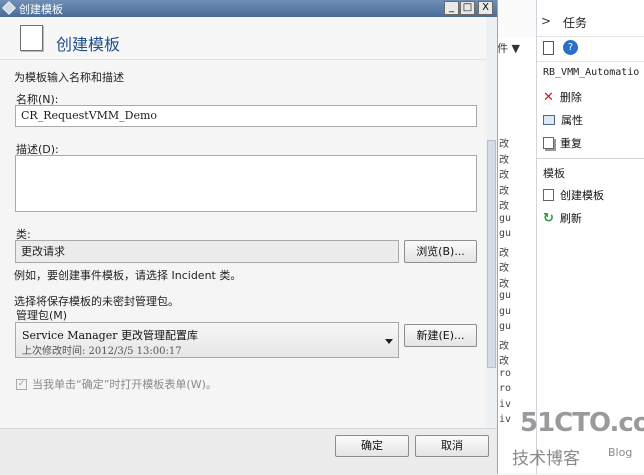  What do you see at coordinates (451, 8) in the screenshot?
I see `minimize-button: _` at bounding box center [451, 8].